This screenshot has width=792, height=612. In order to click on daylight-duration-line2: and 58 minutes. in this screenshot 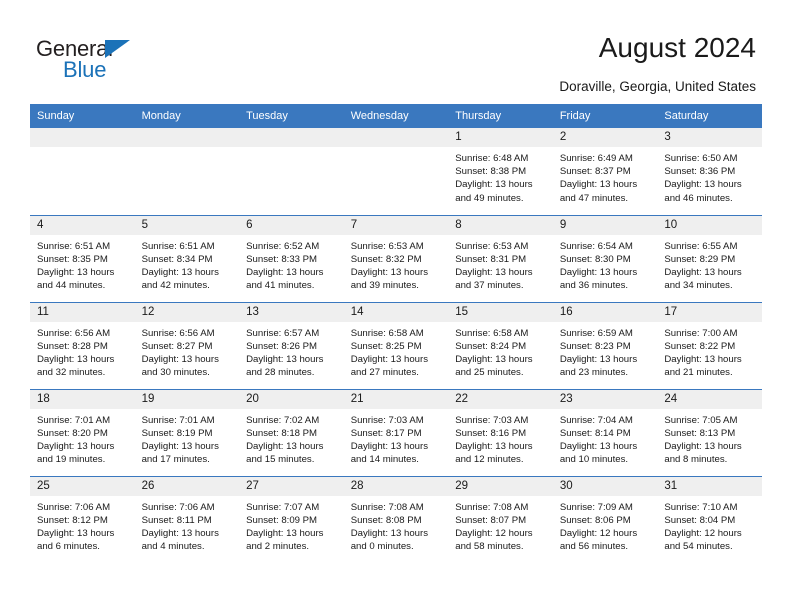, I will do `click(489, 547)`.